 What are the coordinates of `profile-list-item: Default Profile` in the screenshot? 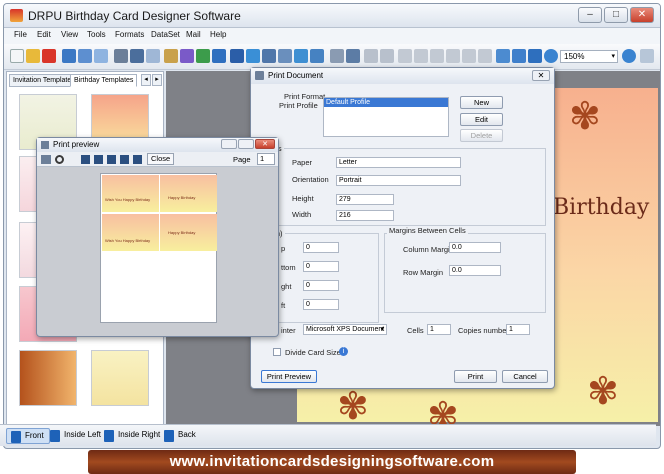 It's located at (386, 102).